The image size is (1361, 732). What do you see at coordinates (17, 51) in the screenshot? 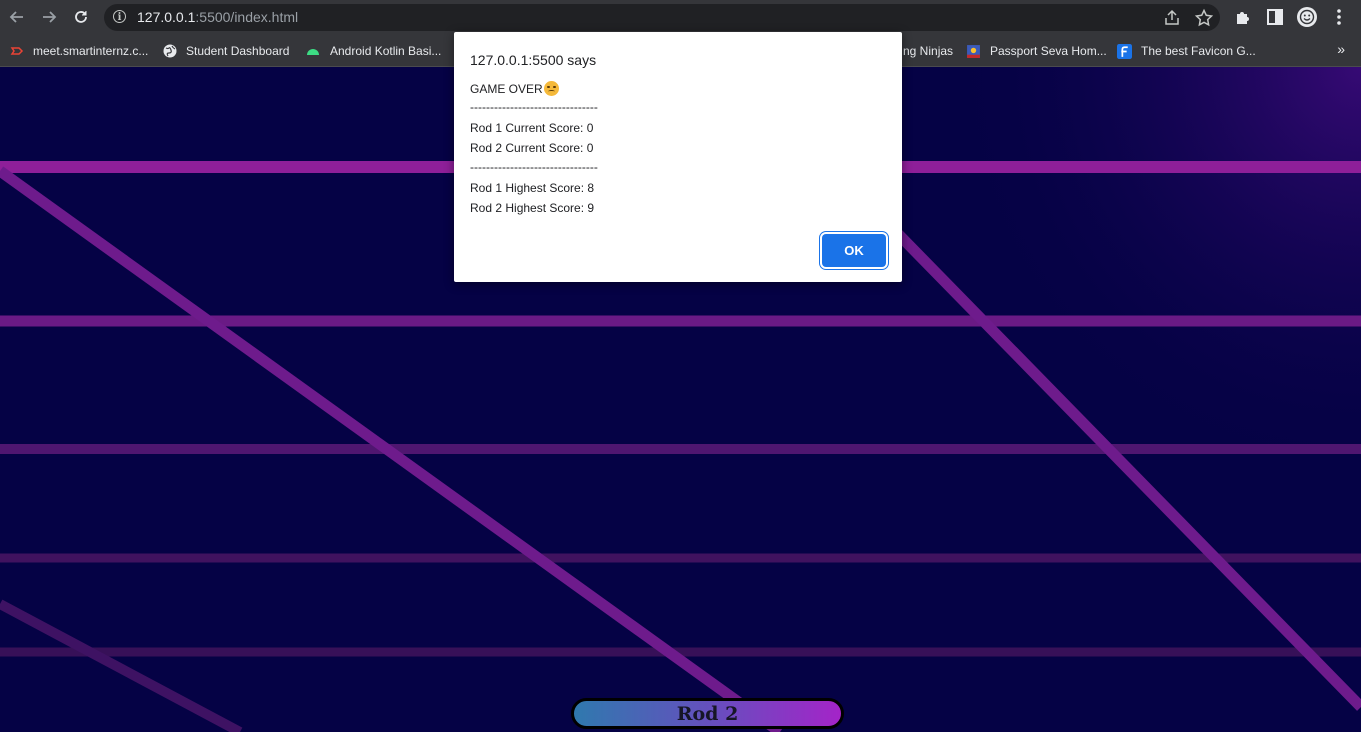
I see `meet-icon` at bounding box center [17, 51].